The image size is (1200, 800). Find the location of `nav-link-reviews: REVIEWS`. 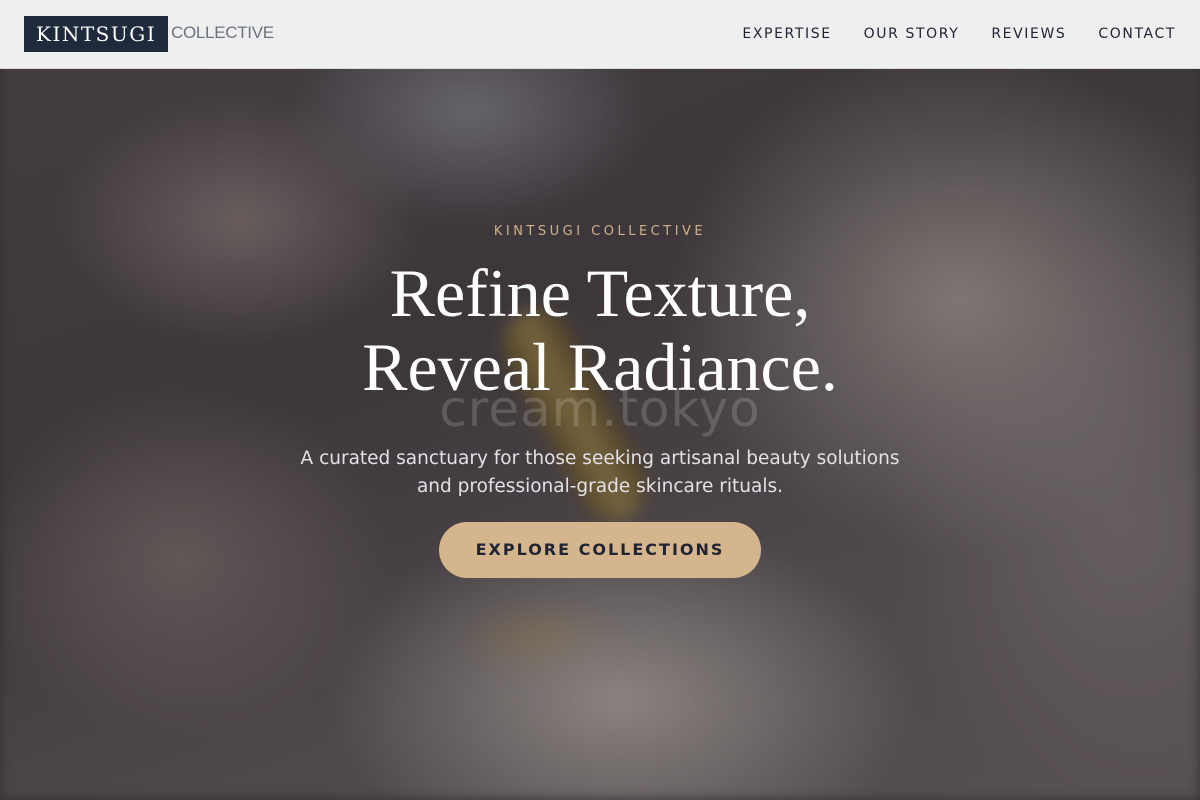

nav-link-reviews: REVIEWS is located at coordinates (1028, 34).